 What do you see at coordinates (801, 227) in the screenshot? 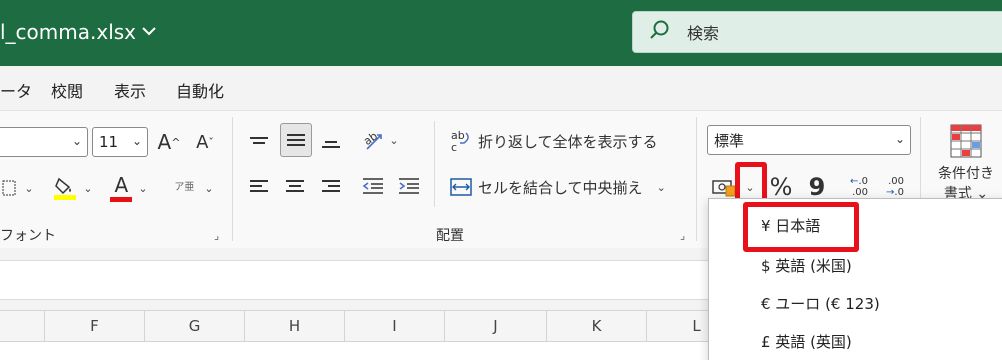
I see `highlight-yen-item` at bounding box center [801, 227].